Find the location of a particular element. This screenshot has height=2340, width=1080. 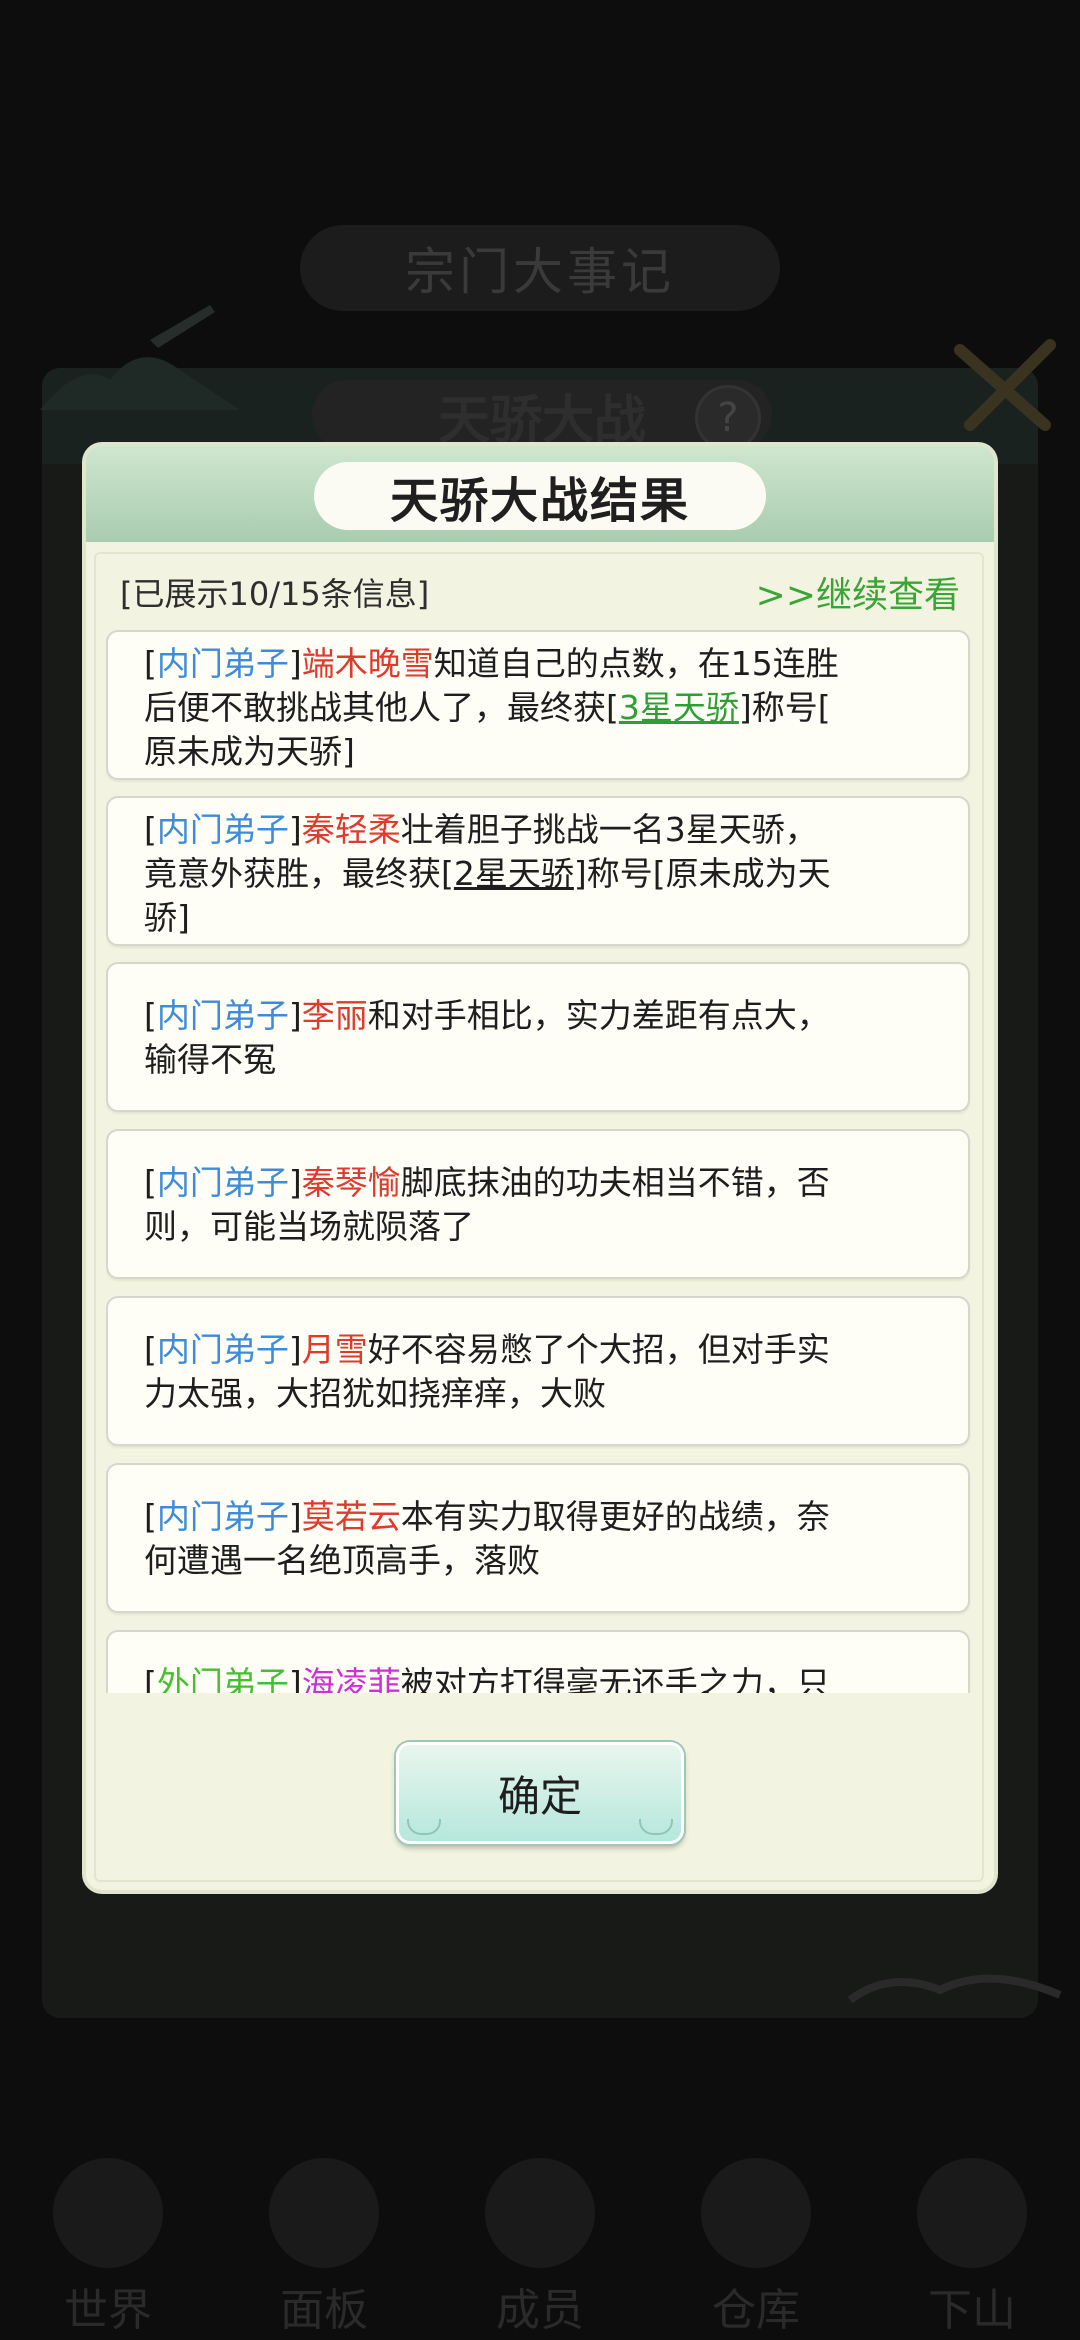

entry-text: 脚底抹油的功夫相当不错，否 is located at coordinates (615, 1182).